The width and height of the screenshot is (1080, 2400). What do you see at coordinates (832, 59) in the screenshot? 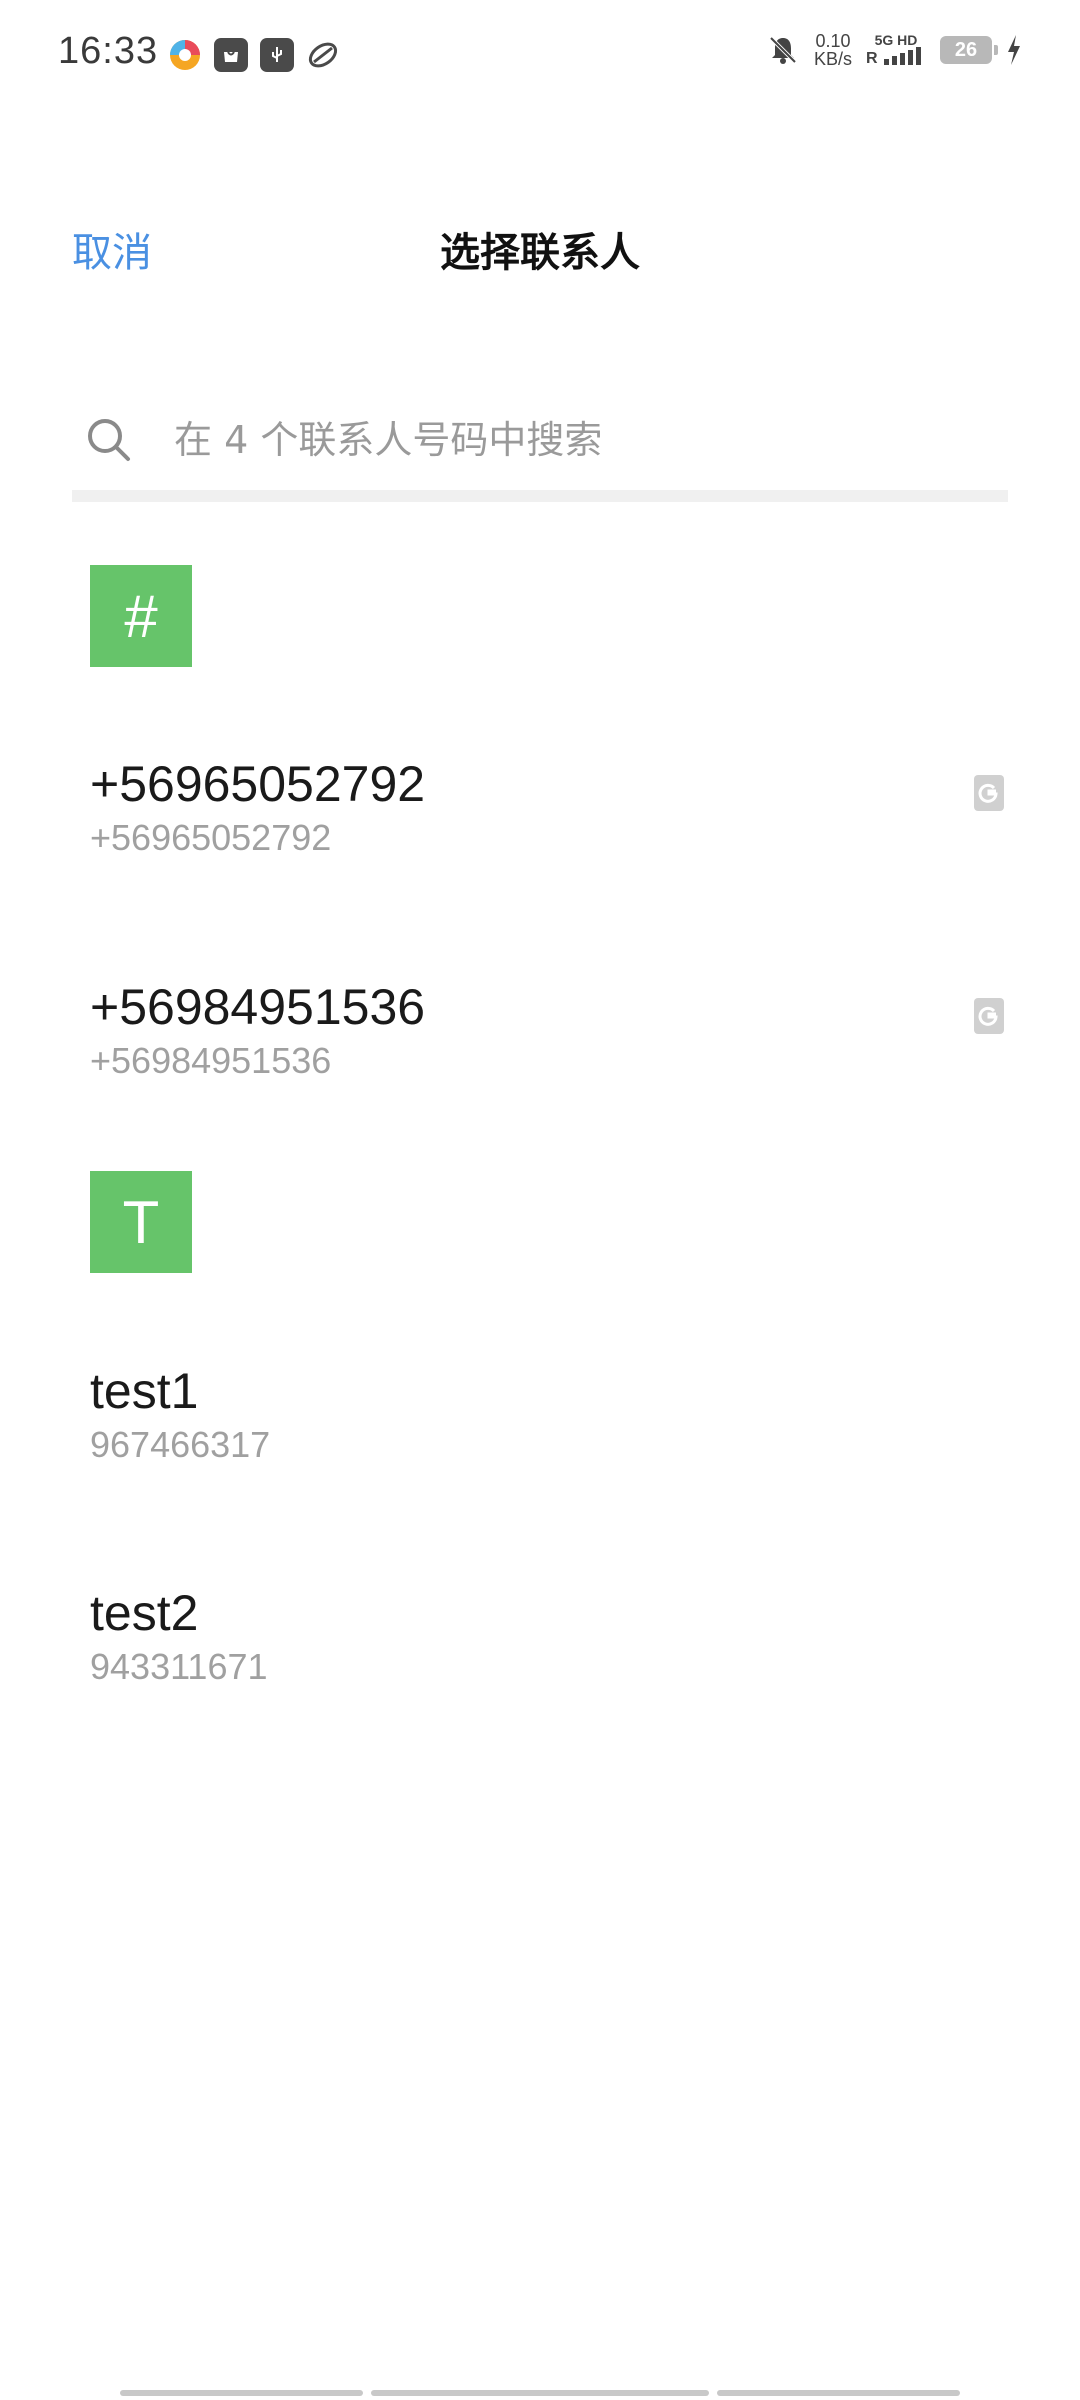
I see `net-speed-unit: KB/s` at bounding box center [832, 59].